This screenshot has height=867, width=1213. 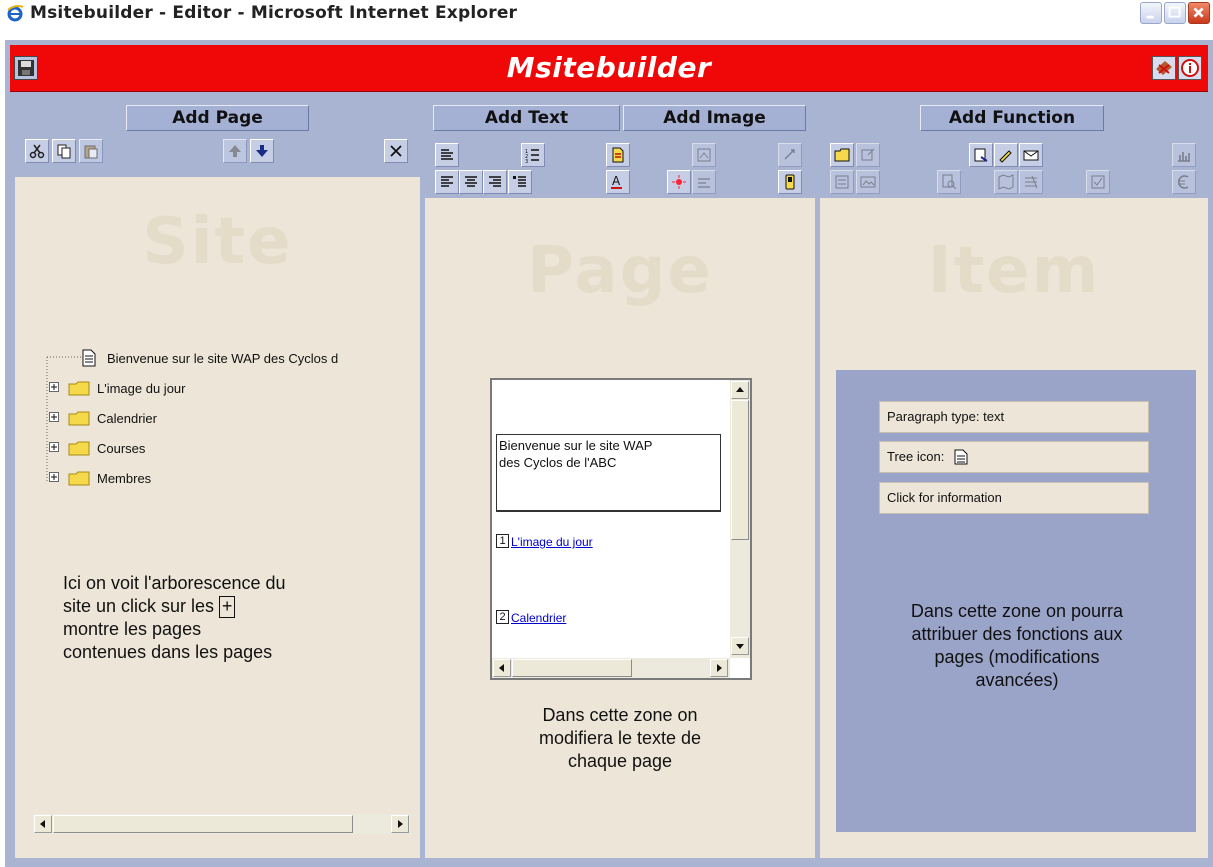 I want to click on exit-button, so click(x=1164, y=68).